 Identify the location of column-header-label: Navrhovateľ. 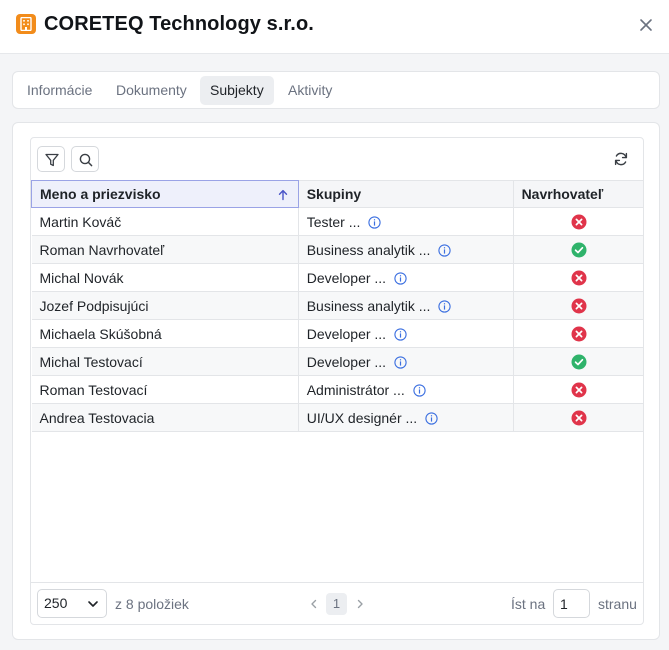
(562, 194).